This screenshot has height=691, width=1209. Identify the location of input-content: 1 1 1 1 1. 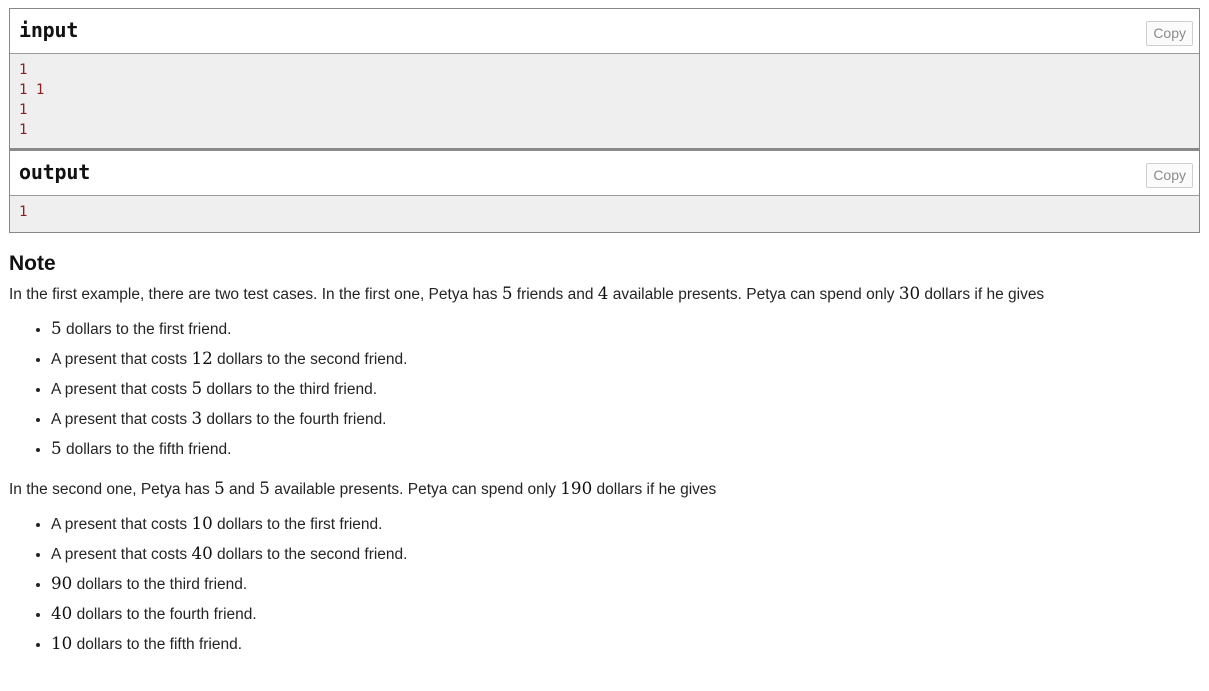
(604, 101).